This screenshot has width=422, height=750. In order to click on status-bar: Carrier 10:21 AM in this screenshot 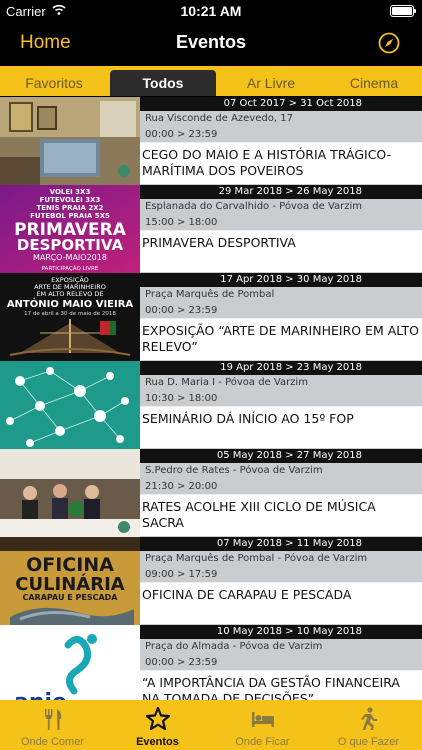, I will do `click(211, 11)`.